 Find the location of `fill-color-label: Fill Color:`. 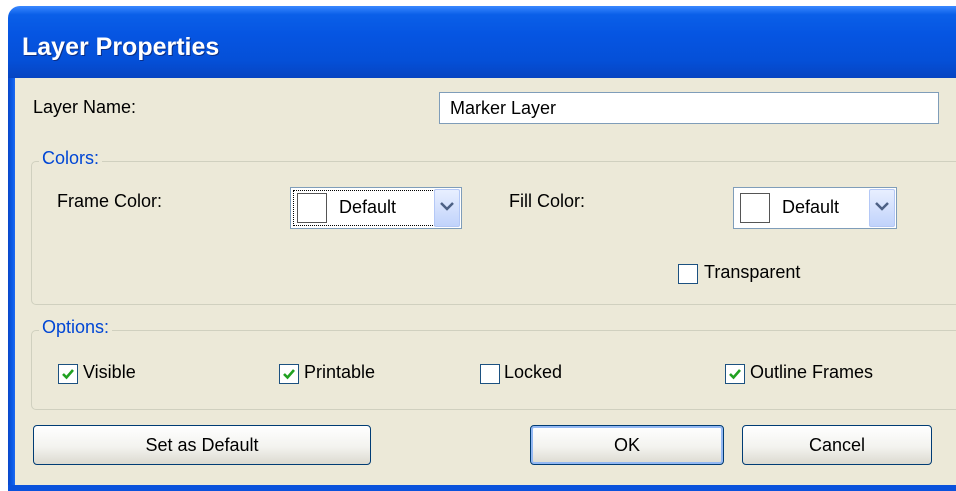

fill-color-label: Fill Color: is located at coordinates (547, 201).